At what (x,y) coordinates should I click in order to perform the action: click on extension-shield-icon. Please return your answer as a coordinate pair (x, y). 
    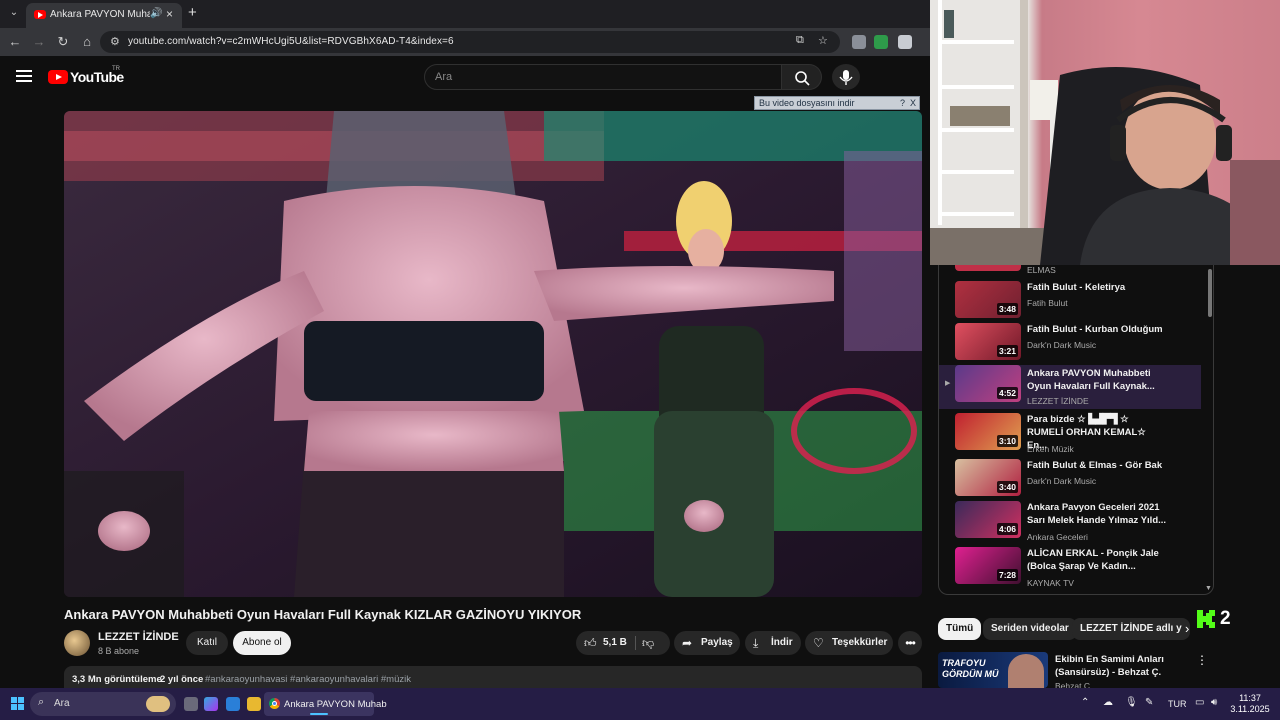
    Looking at the image, I should click on (859, 42).